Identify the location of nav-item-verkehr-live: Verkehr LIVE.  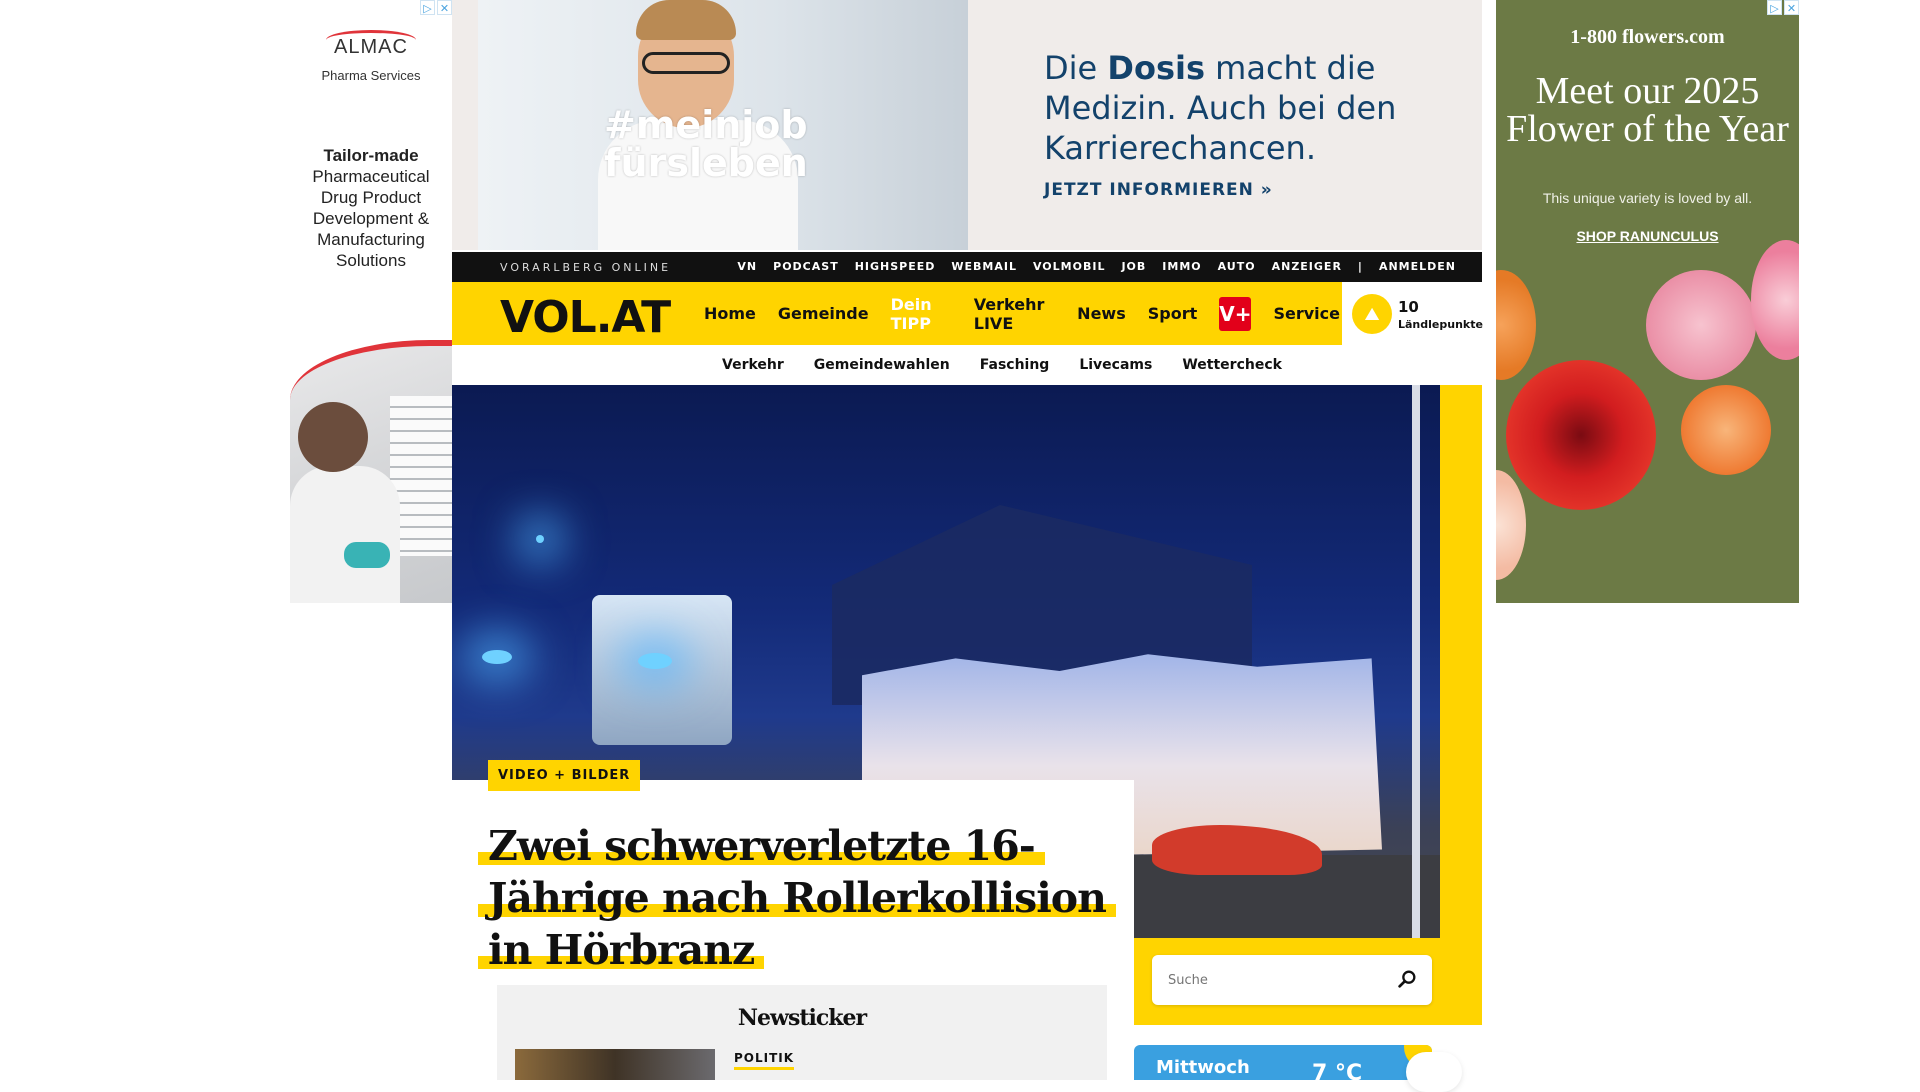
(1014, 314).